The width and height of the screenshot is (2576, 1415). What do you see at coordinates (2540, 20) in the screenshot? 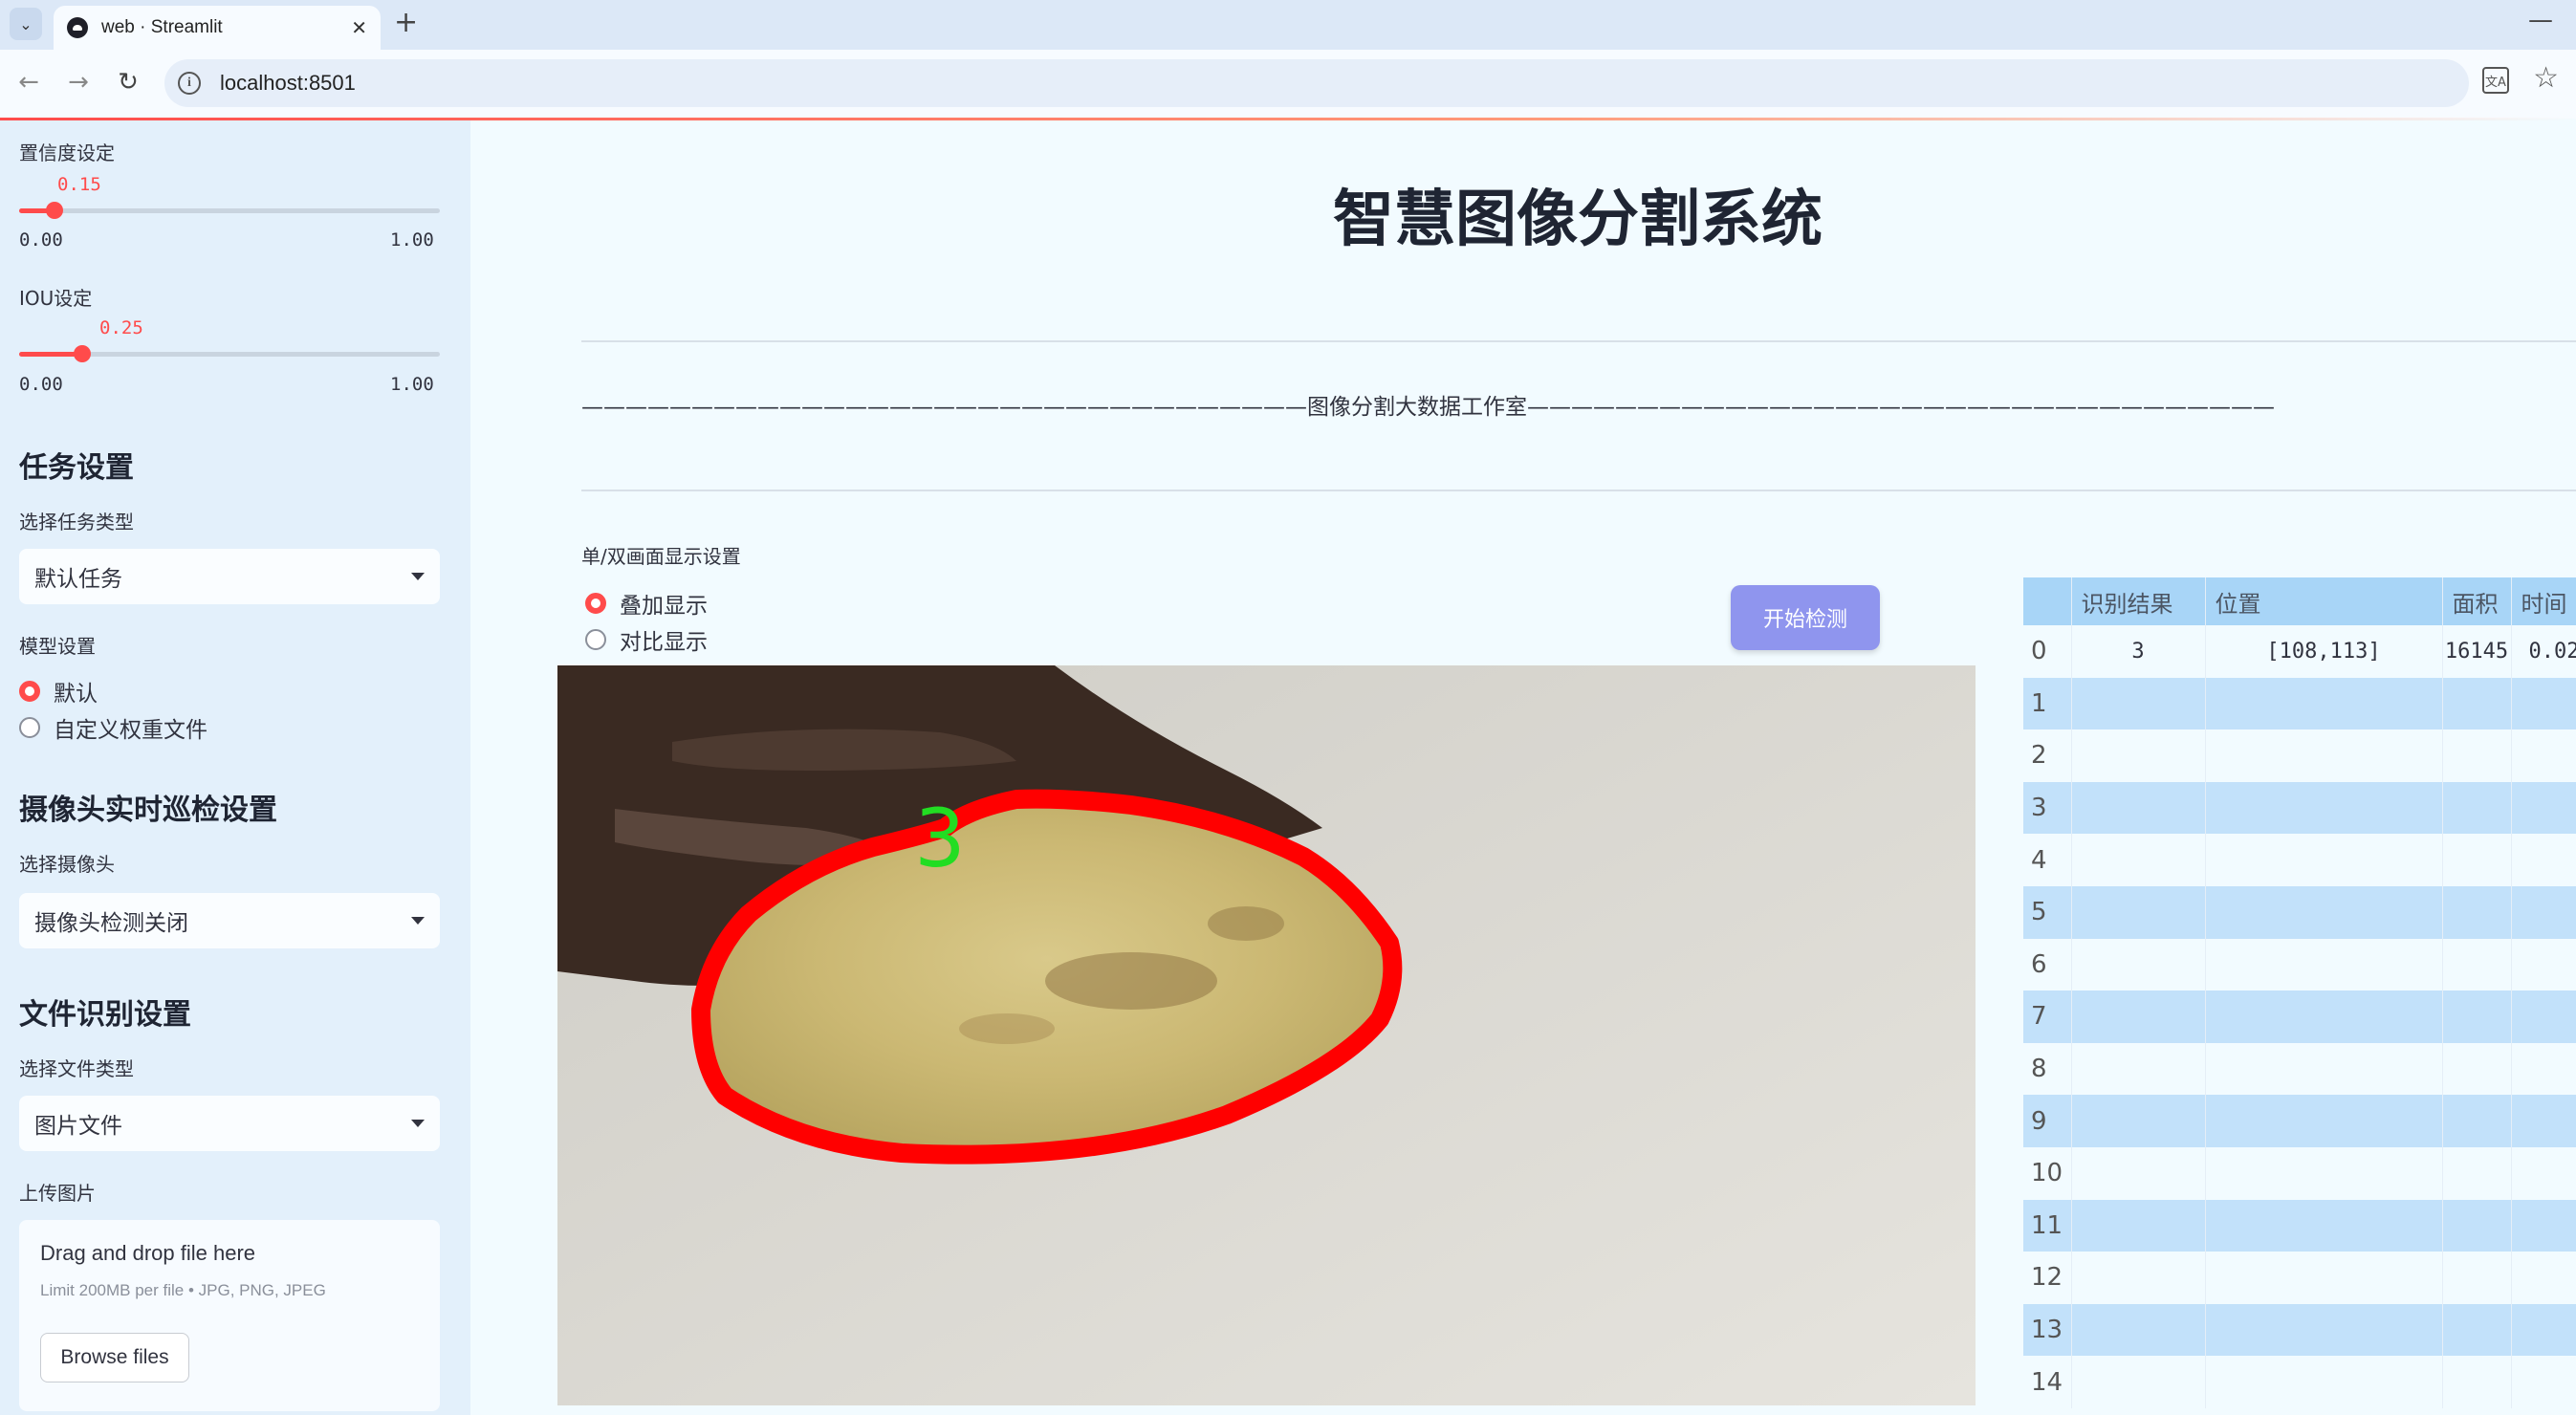
I see `window-minimize-icon: —` at bounding box center [2540, 20].